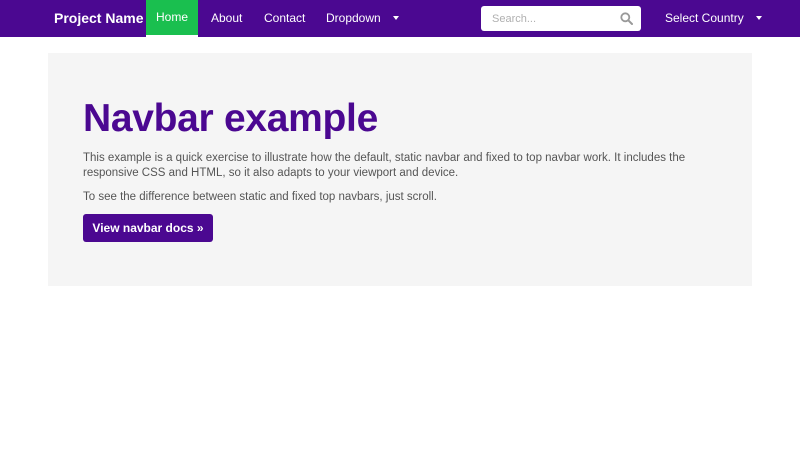  Describe the element at coordinates (353, 18) in the screenshot. I see `dropdown-label: Dropdown` at that location.